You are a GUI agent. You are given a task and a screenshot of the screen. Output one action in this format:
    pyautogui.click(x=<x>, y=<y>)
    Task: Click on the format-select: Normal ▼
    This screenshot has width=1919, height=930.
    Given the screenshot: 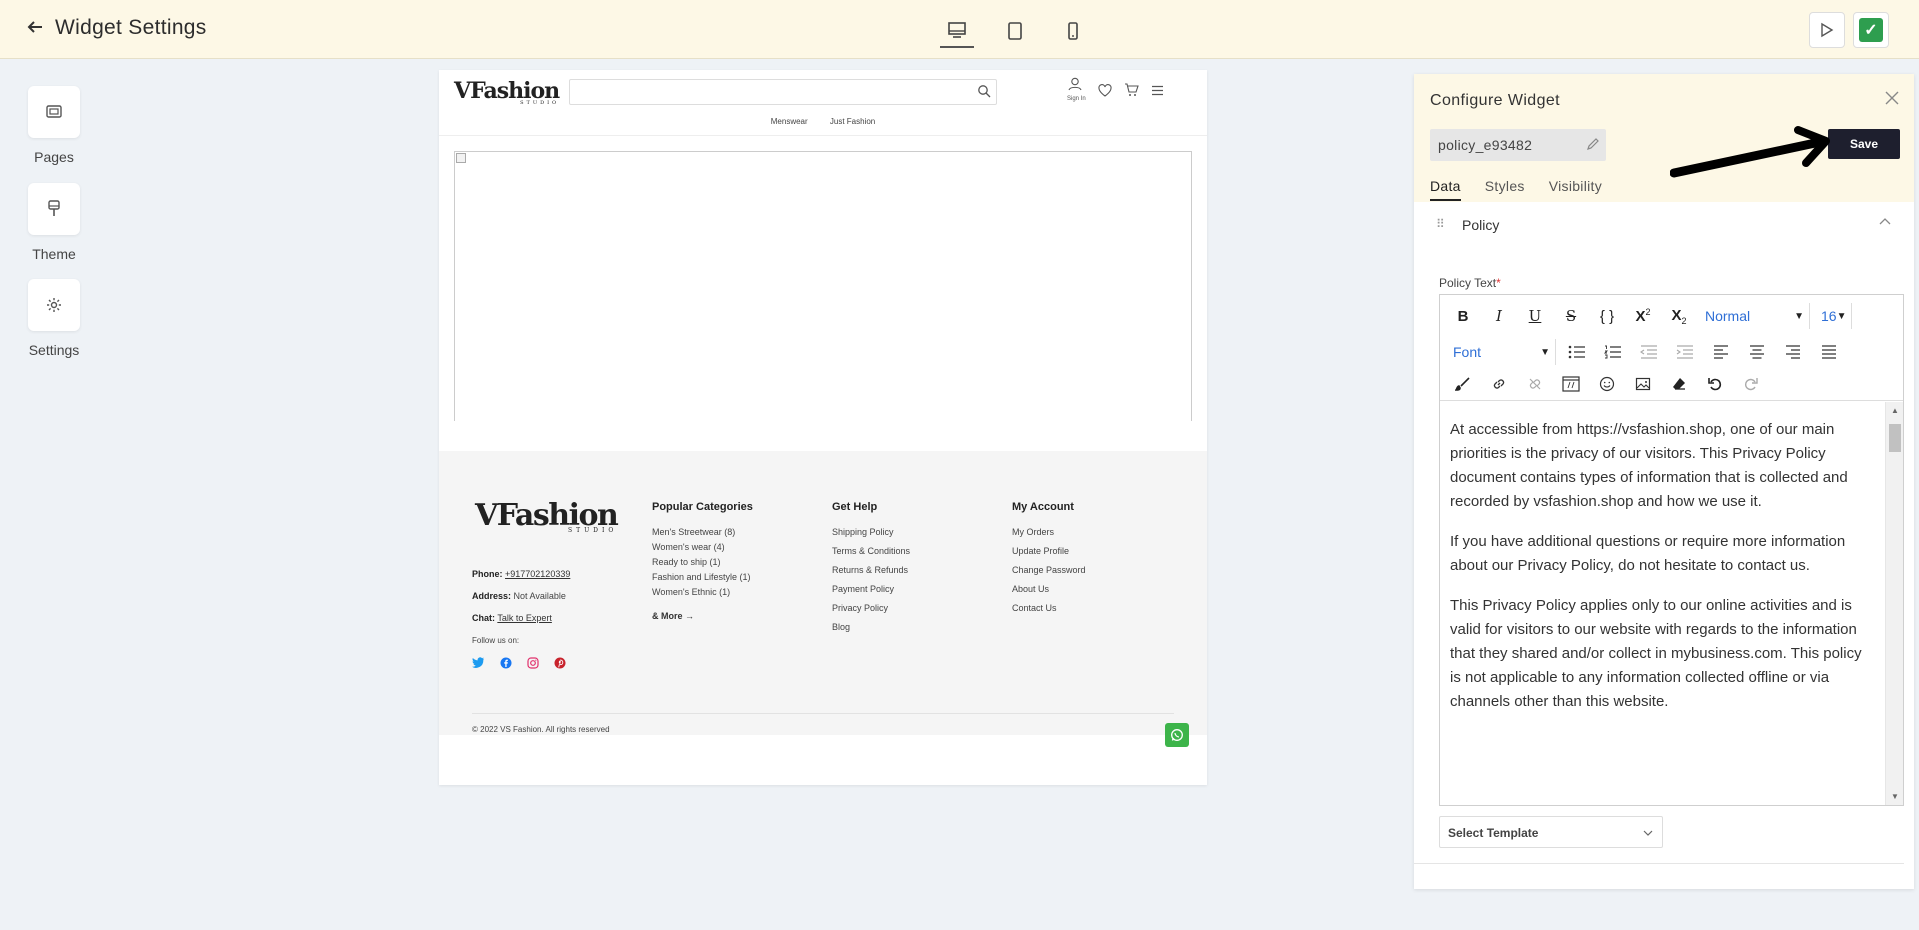 What is the action you would take?
    pyautogui.click(x=1755, y=316)
    